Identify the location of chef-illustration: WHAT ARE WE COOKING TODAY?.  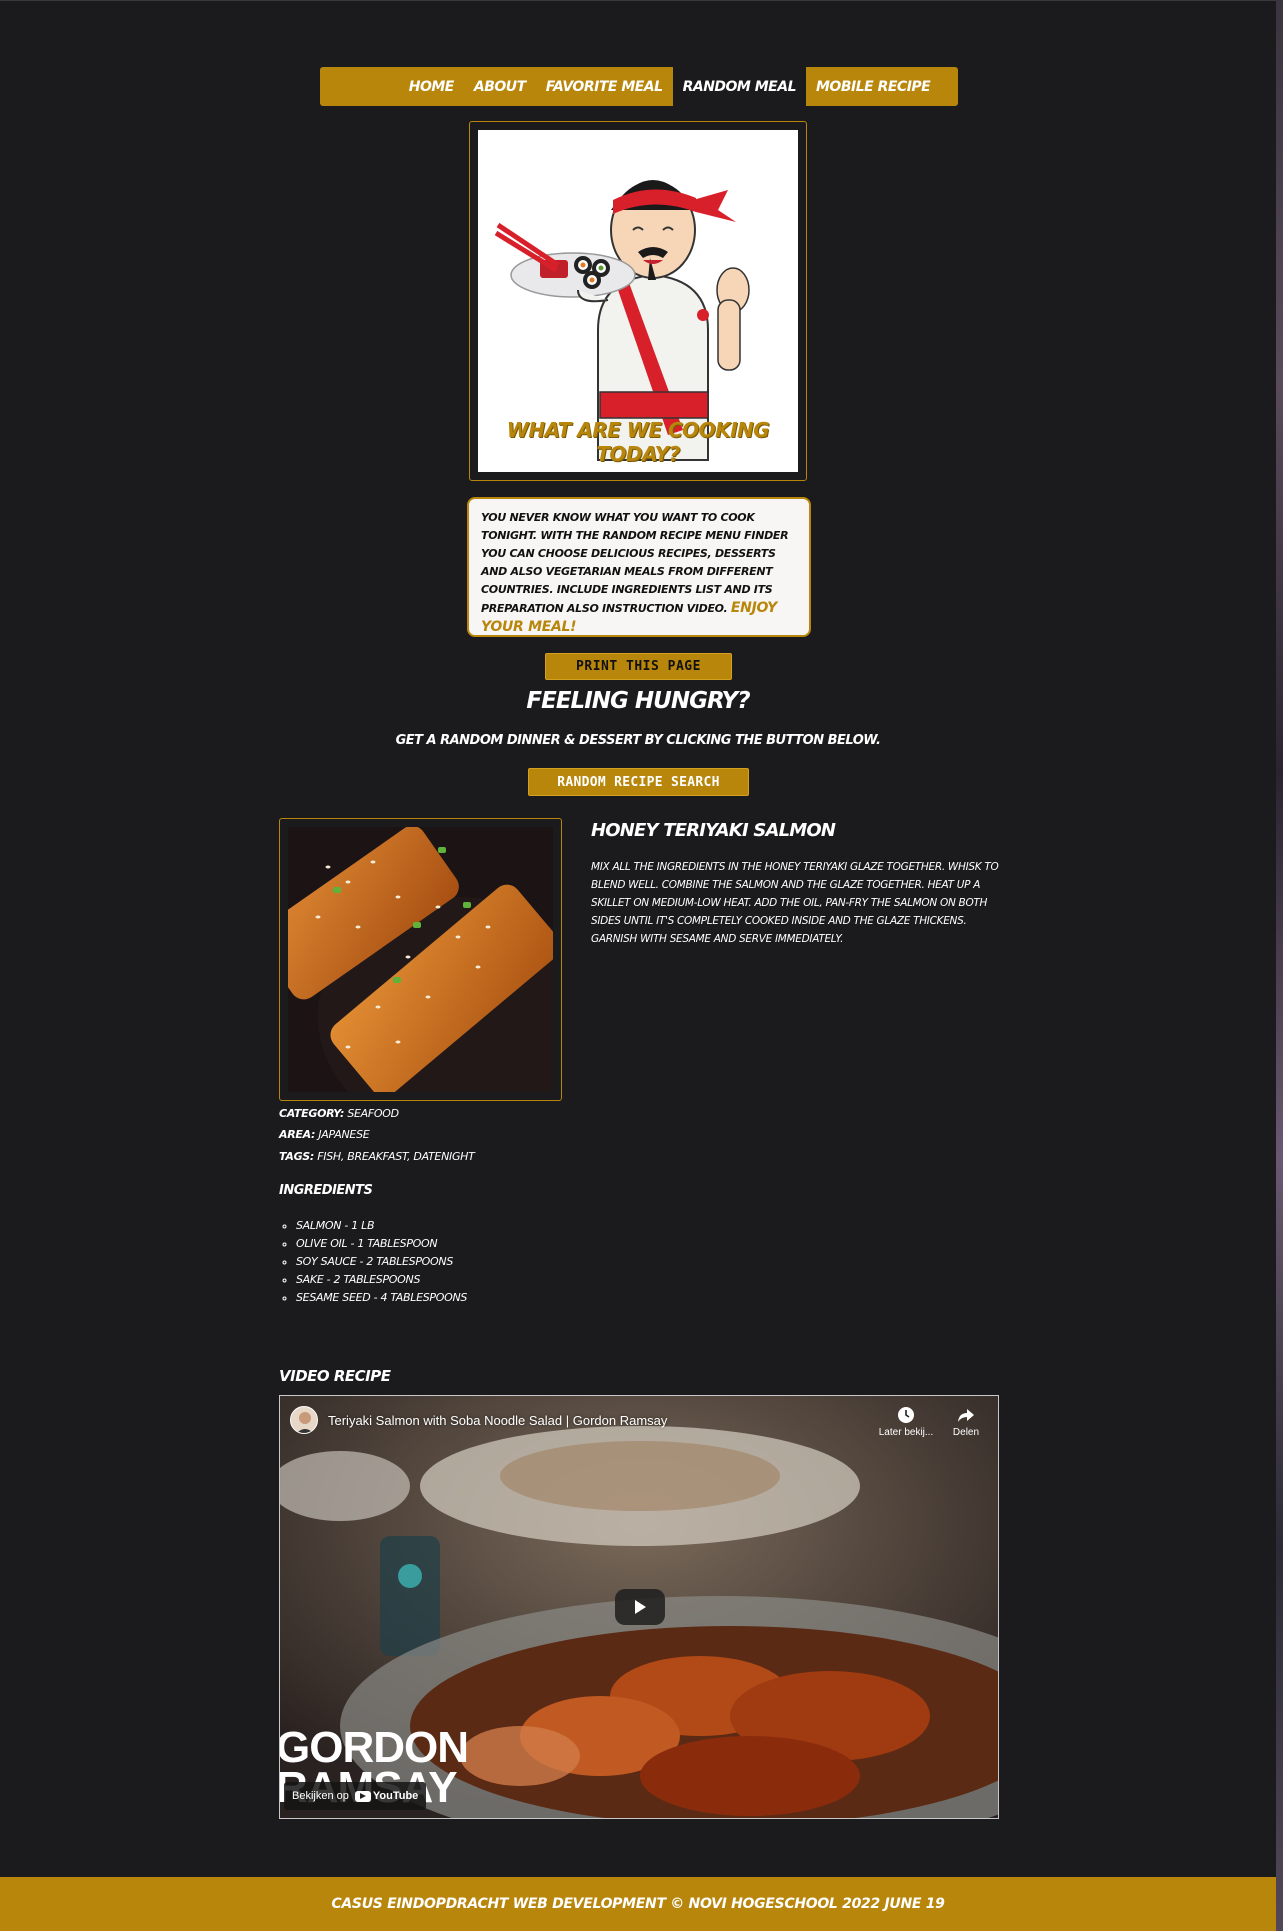
(638, 301).